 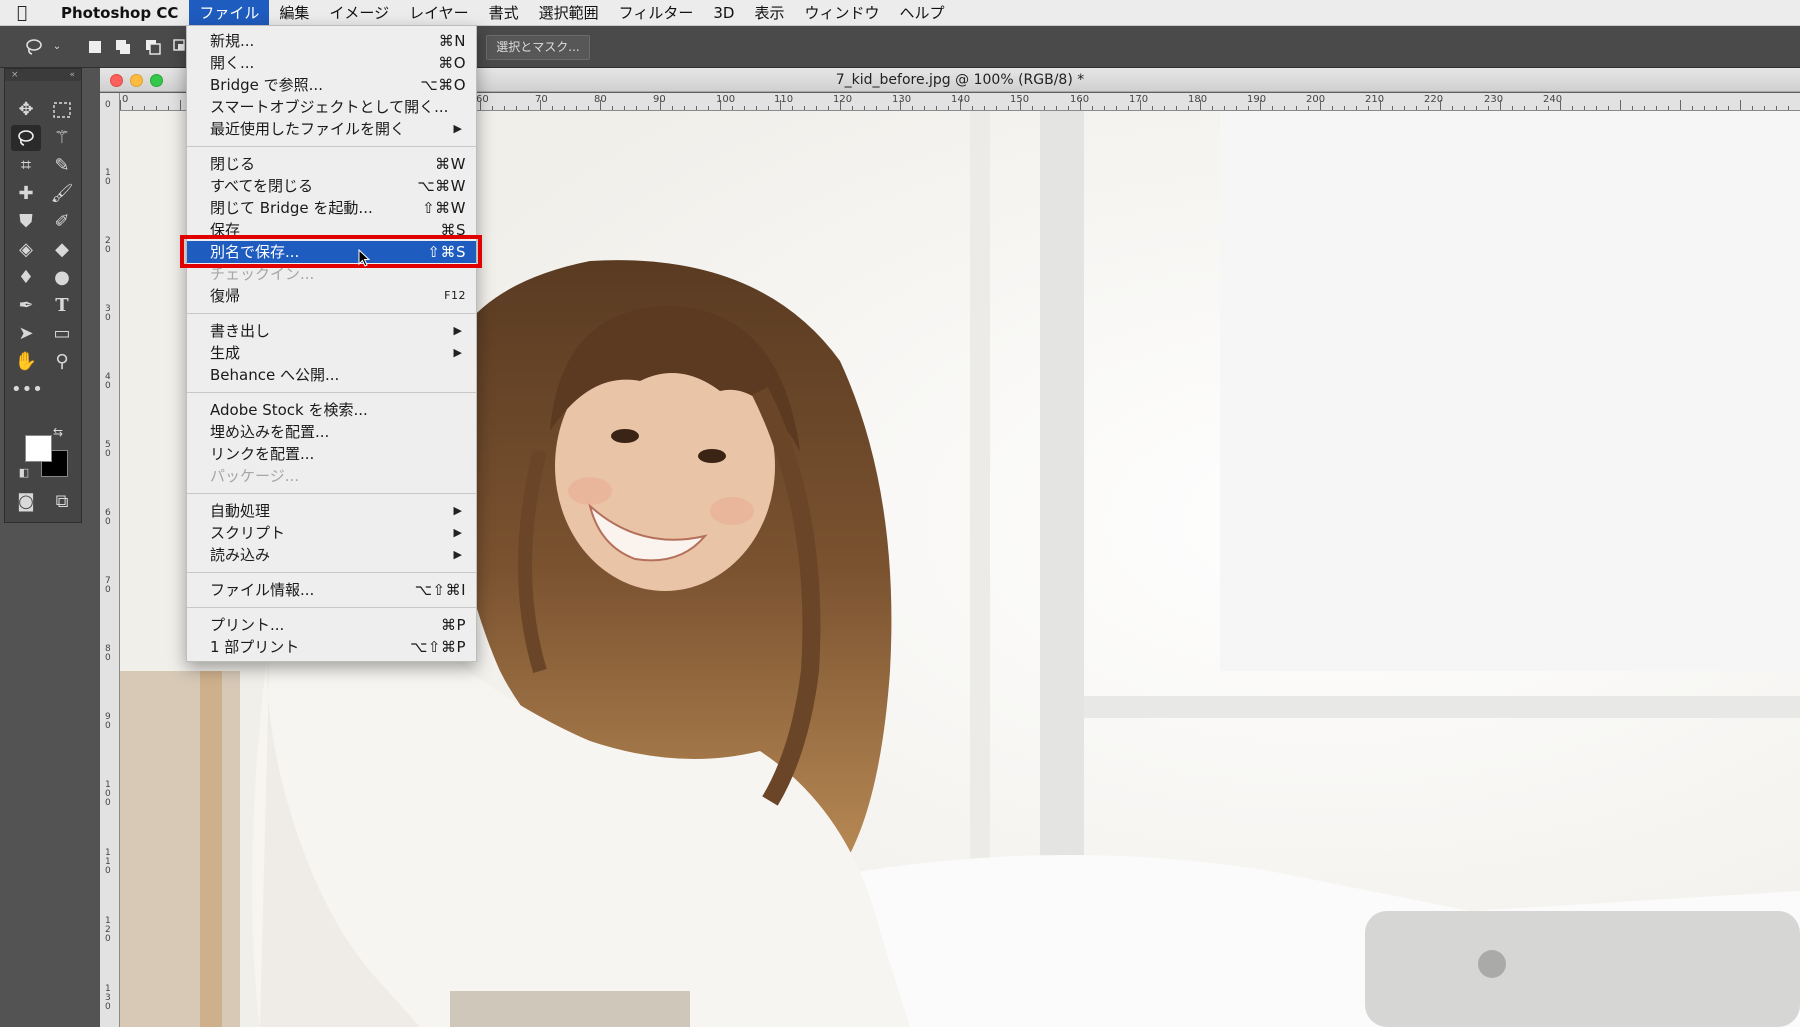 I want to click on magic-wand-icon: ⚚, so click(x=62, y=138).